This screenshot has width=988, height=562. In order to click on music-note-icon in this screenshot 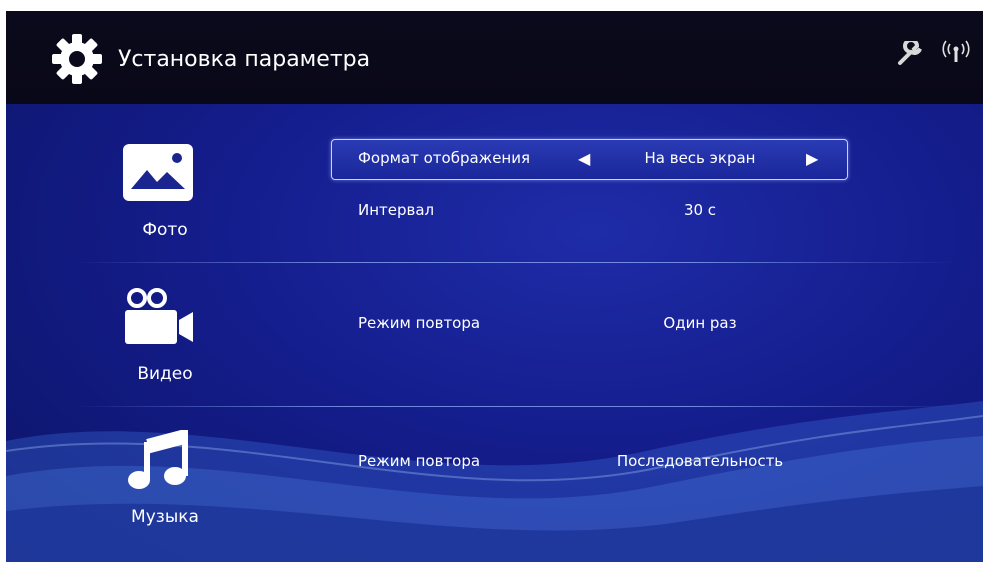, I will do `click(158, 461)`.